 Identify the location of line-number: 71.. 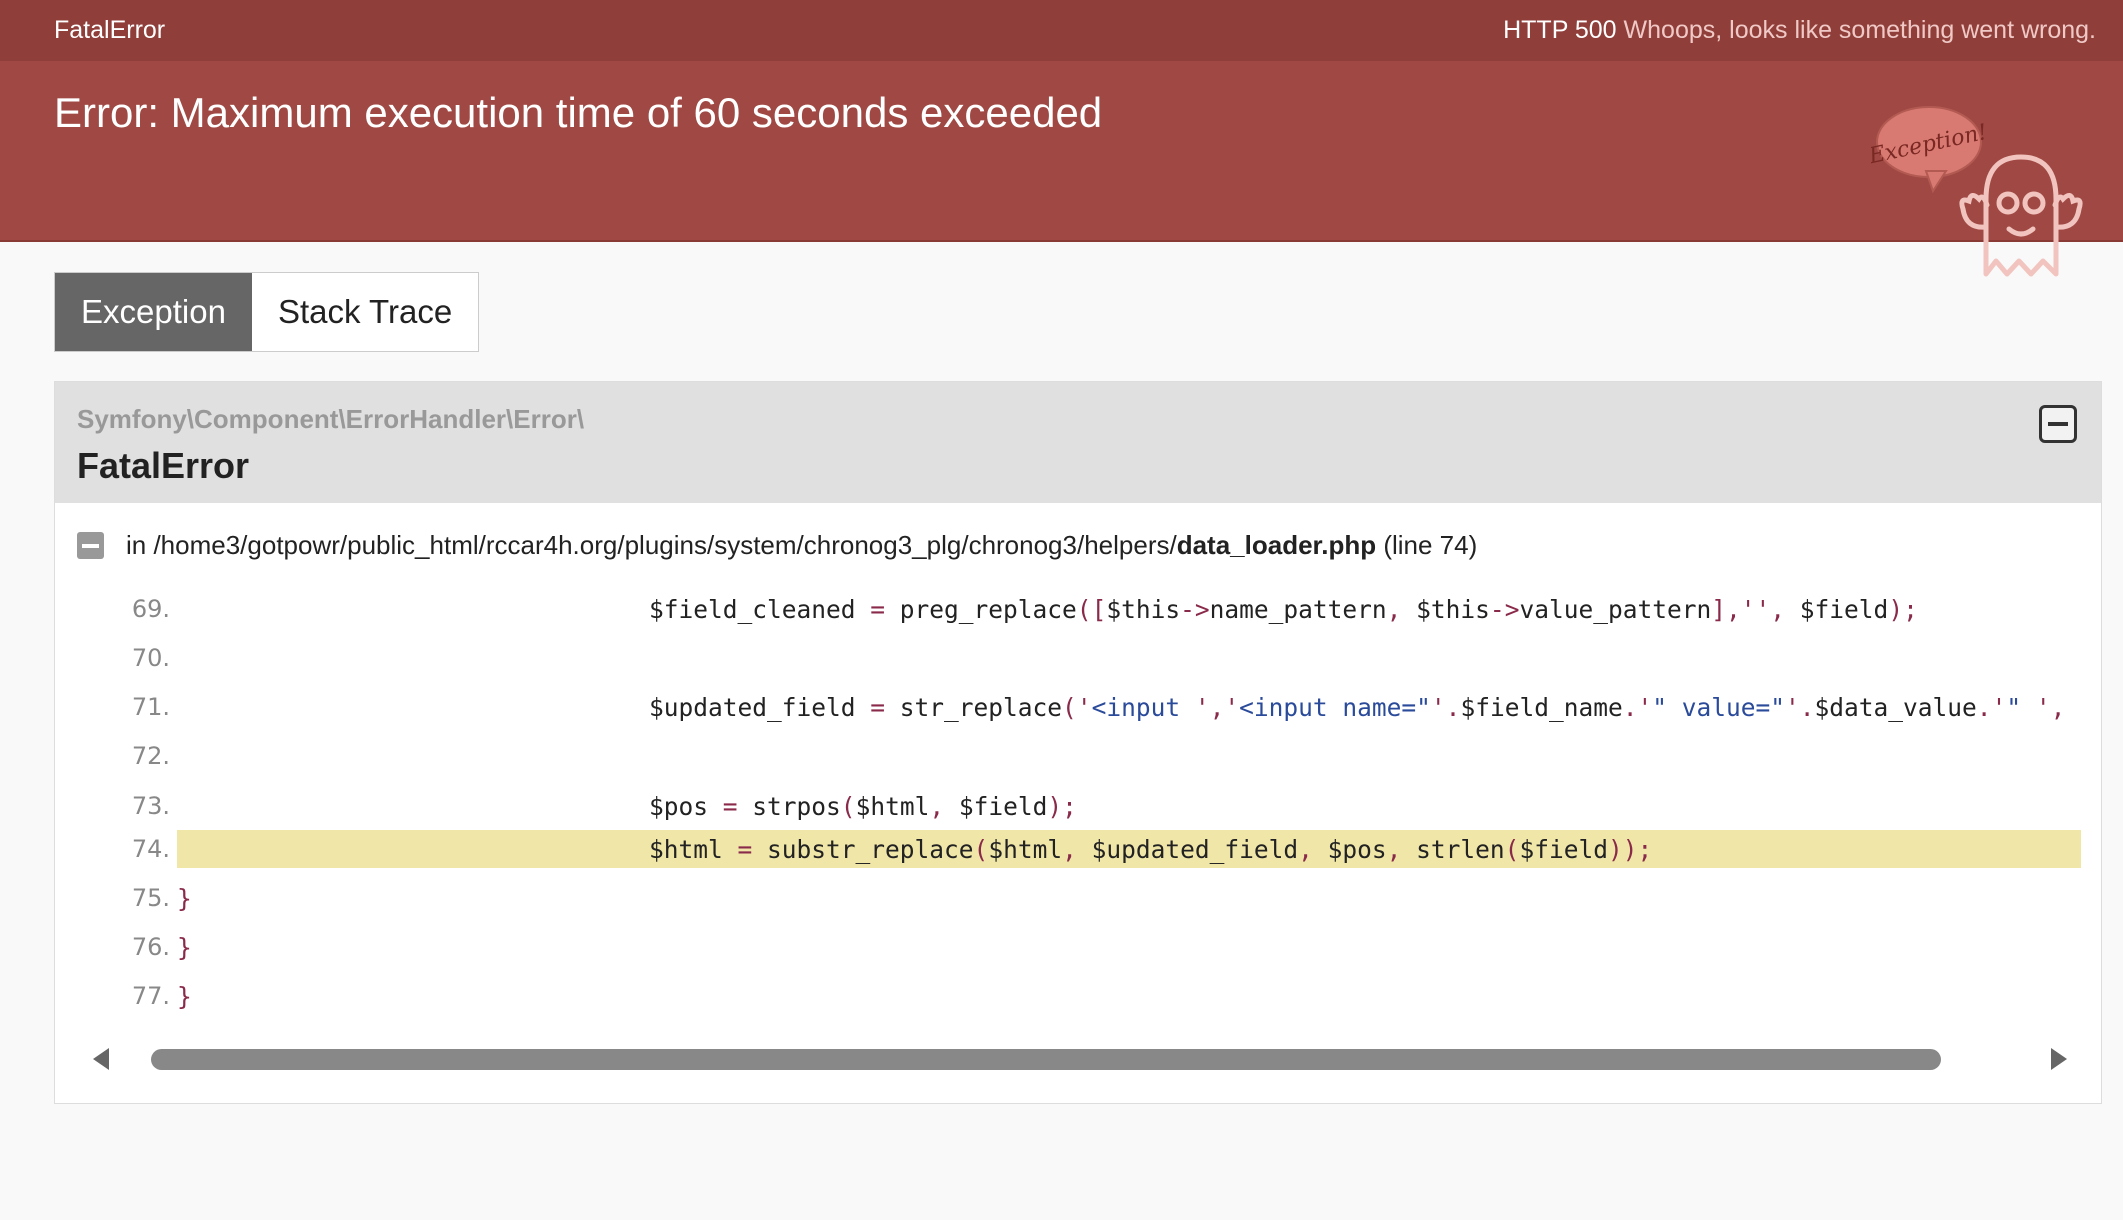
(150, 707).